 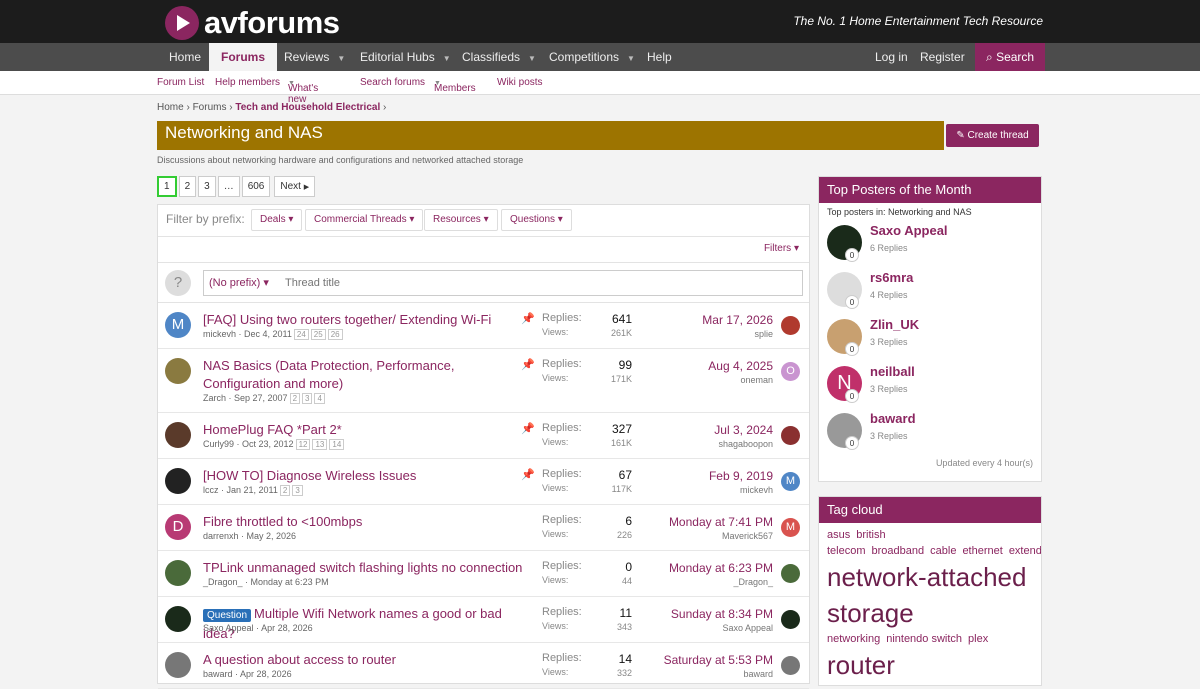 What do you see at coordinates (942, 57) in the screenshot?
I see `register-link: Register` at bounding box center [942, 57].